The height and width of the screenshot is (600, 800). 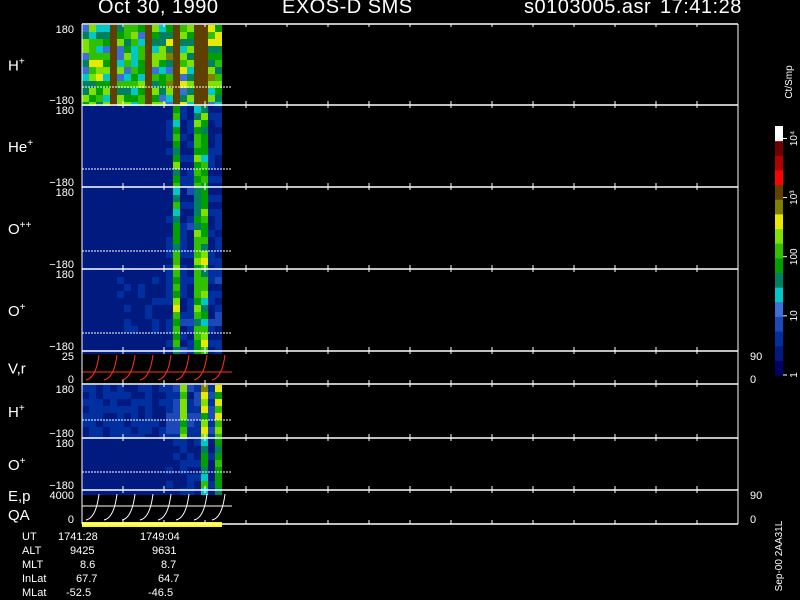 I want to click on panel-label-2: QA, so click(x=19, y=515).